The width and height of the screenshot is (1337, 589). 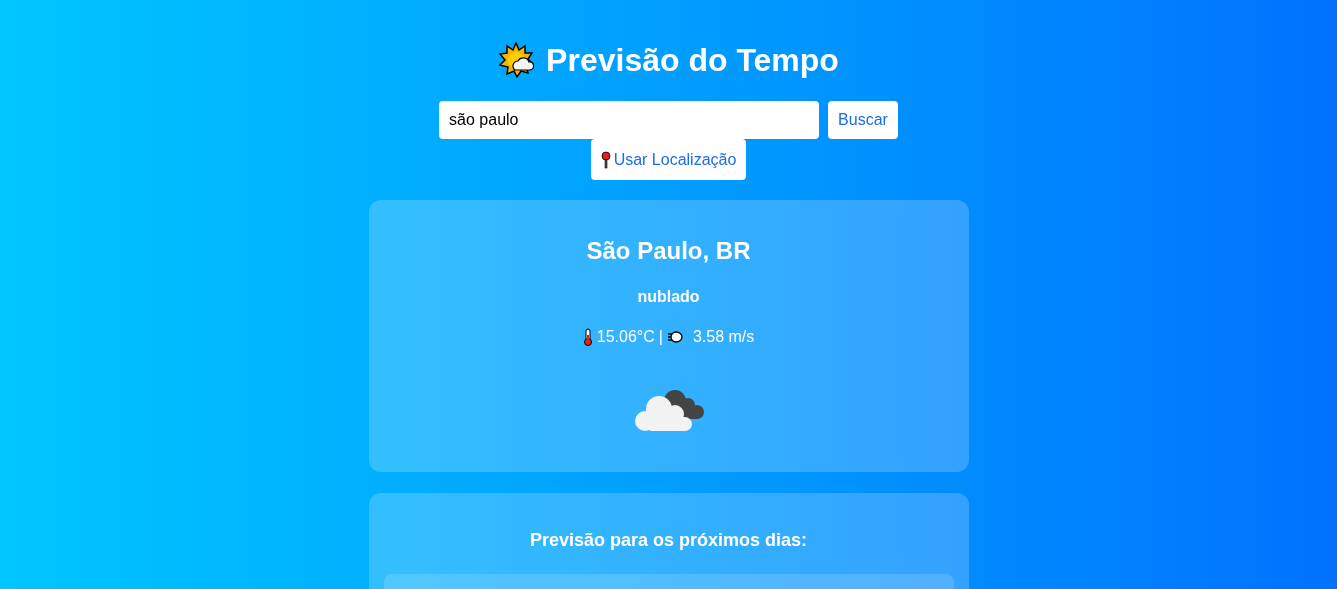 I want to click on location-button: Usar Localização, so click(x=668, y=159).